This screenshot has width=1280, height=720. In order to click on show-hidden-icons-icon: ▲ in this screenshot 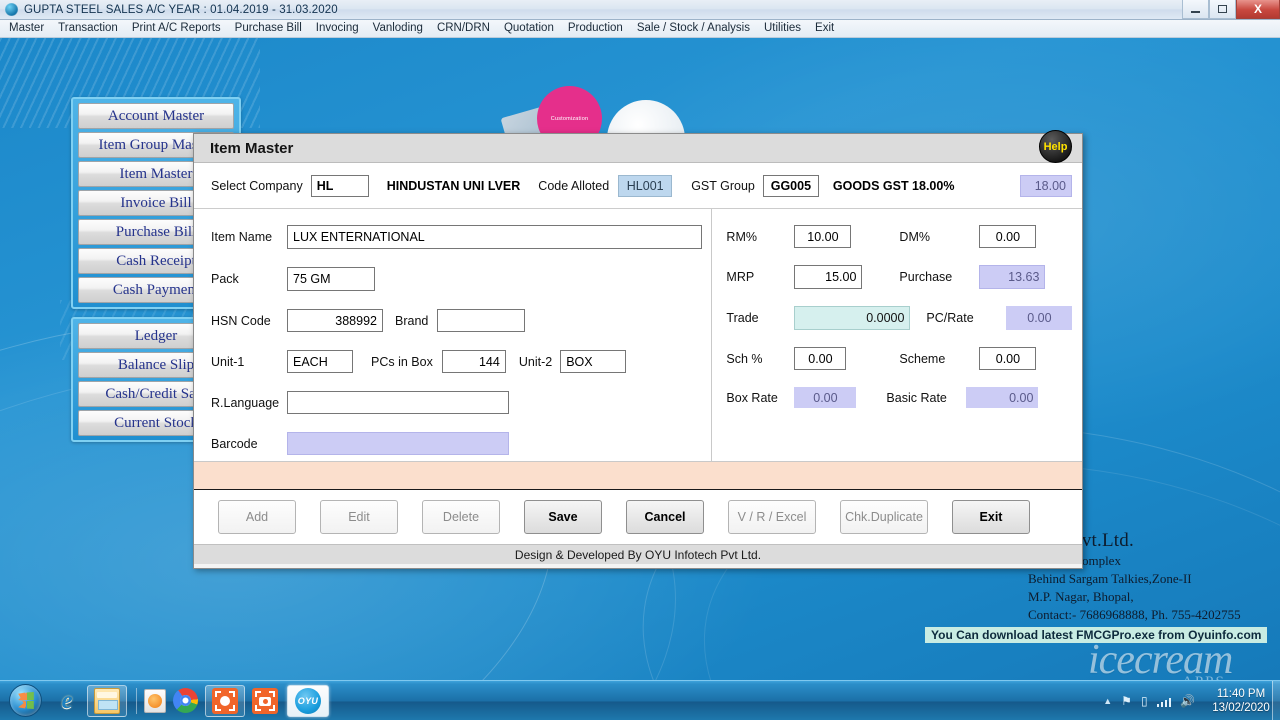, I will do `click(1107, 701)`.